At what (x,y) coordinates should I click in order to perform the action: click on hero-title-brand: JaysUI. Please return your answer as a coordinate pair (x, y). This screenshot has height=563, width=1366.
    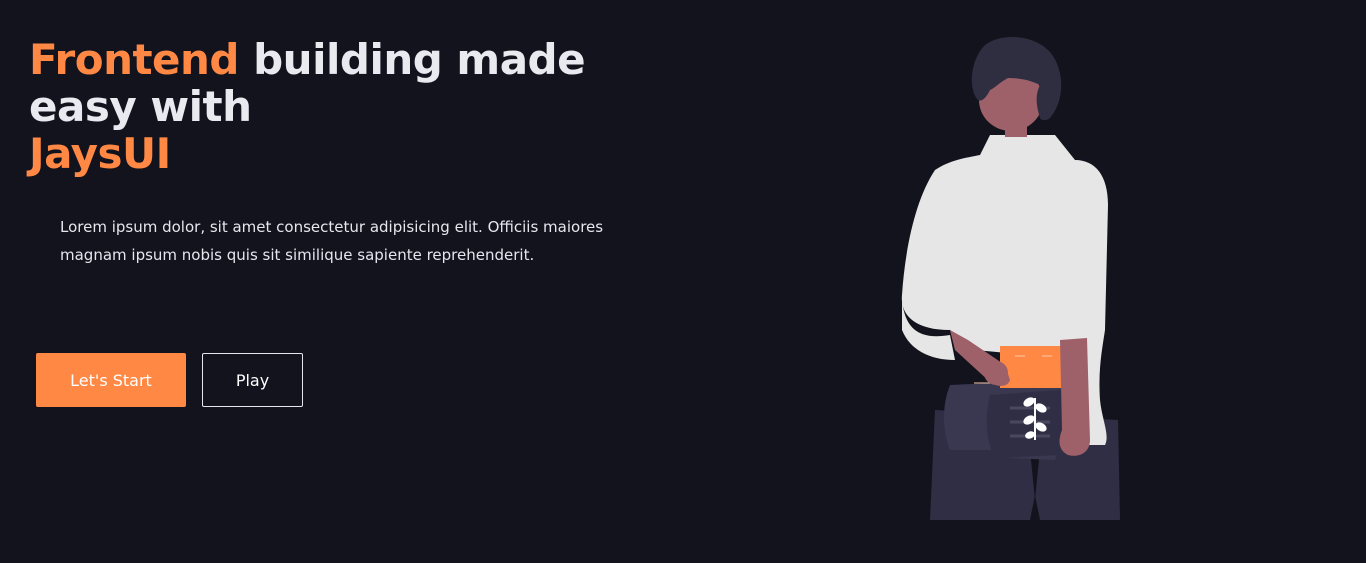
    Looking at the image, I should click on (100, 153).